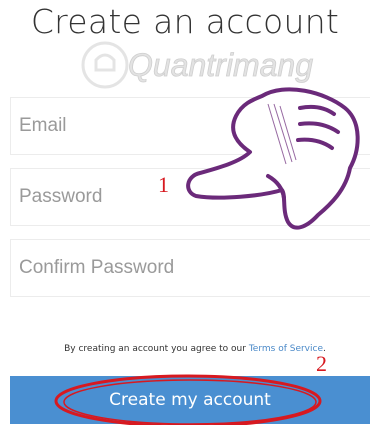 This screenshot has height=425, width=370. What do you see at coordinates (163, 184) in the screenshot?
I see `annotation-marker-1: 1` at bounding box center [163, 184].